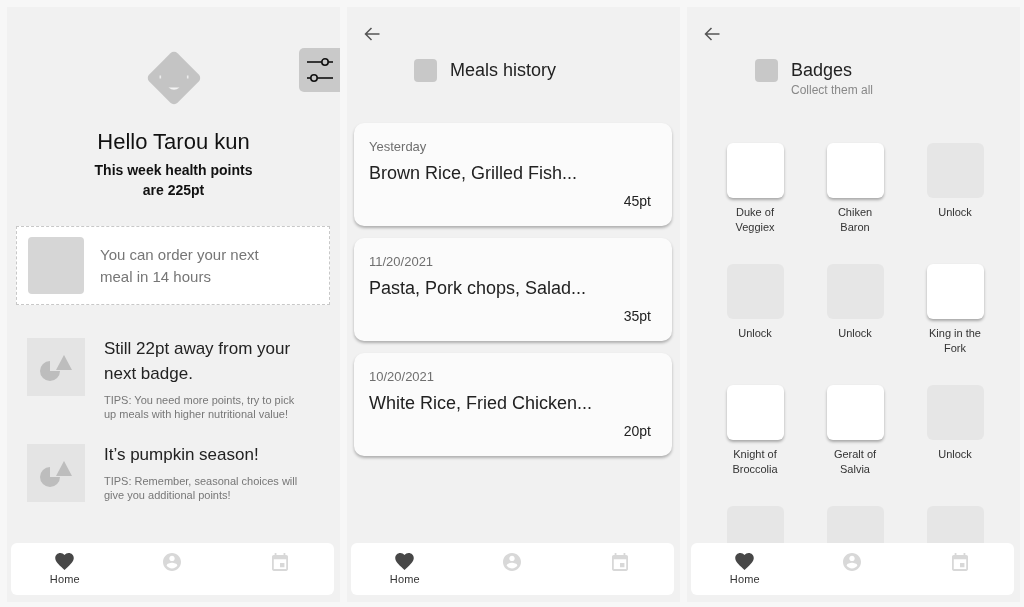 The width and height of the screenshot is (1024, 607). What do you see at coordinates (201, 488) in the screenshot?
I see `tip-text: TIPS: Remember, seasonal choices will give you additional points!` at bounding box center [201, 488].